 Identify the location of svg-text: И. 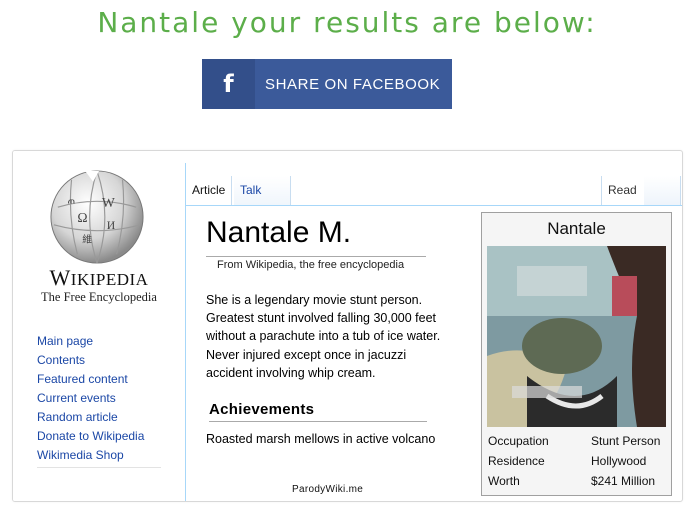
(111, 225).